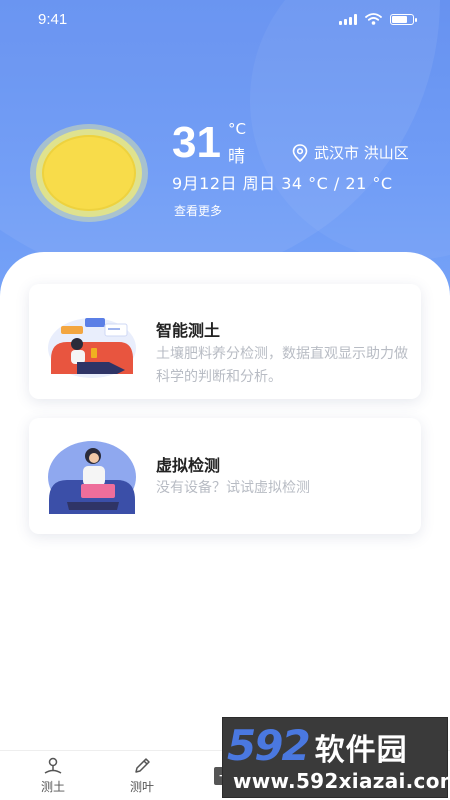 The height and width of the screenshot is (800, 450). I want to click on watermark-name: 软件园, so click(361, 750).